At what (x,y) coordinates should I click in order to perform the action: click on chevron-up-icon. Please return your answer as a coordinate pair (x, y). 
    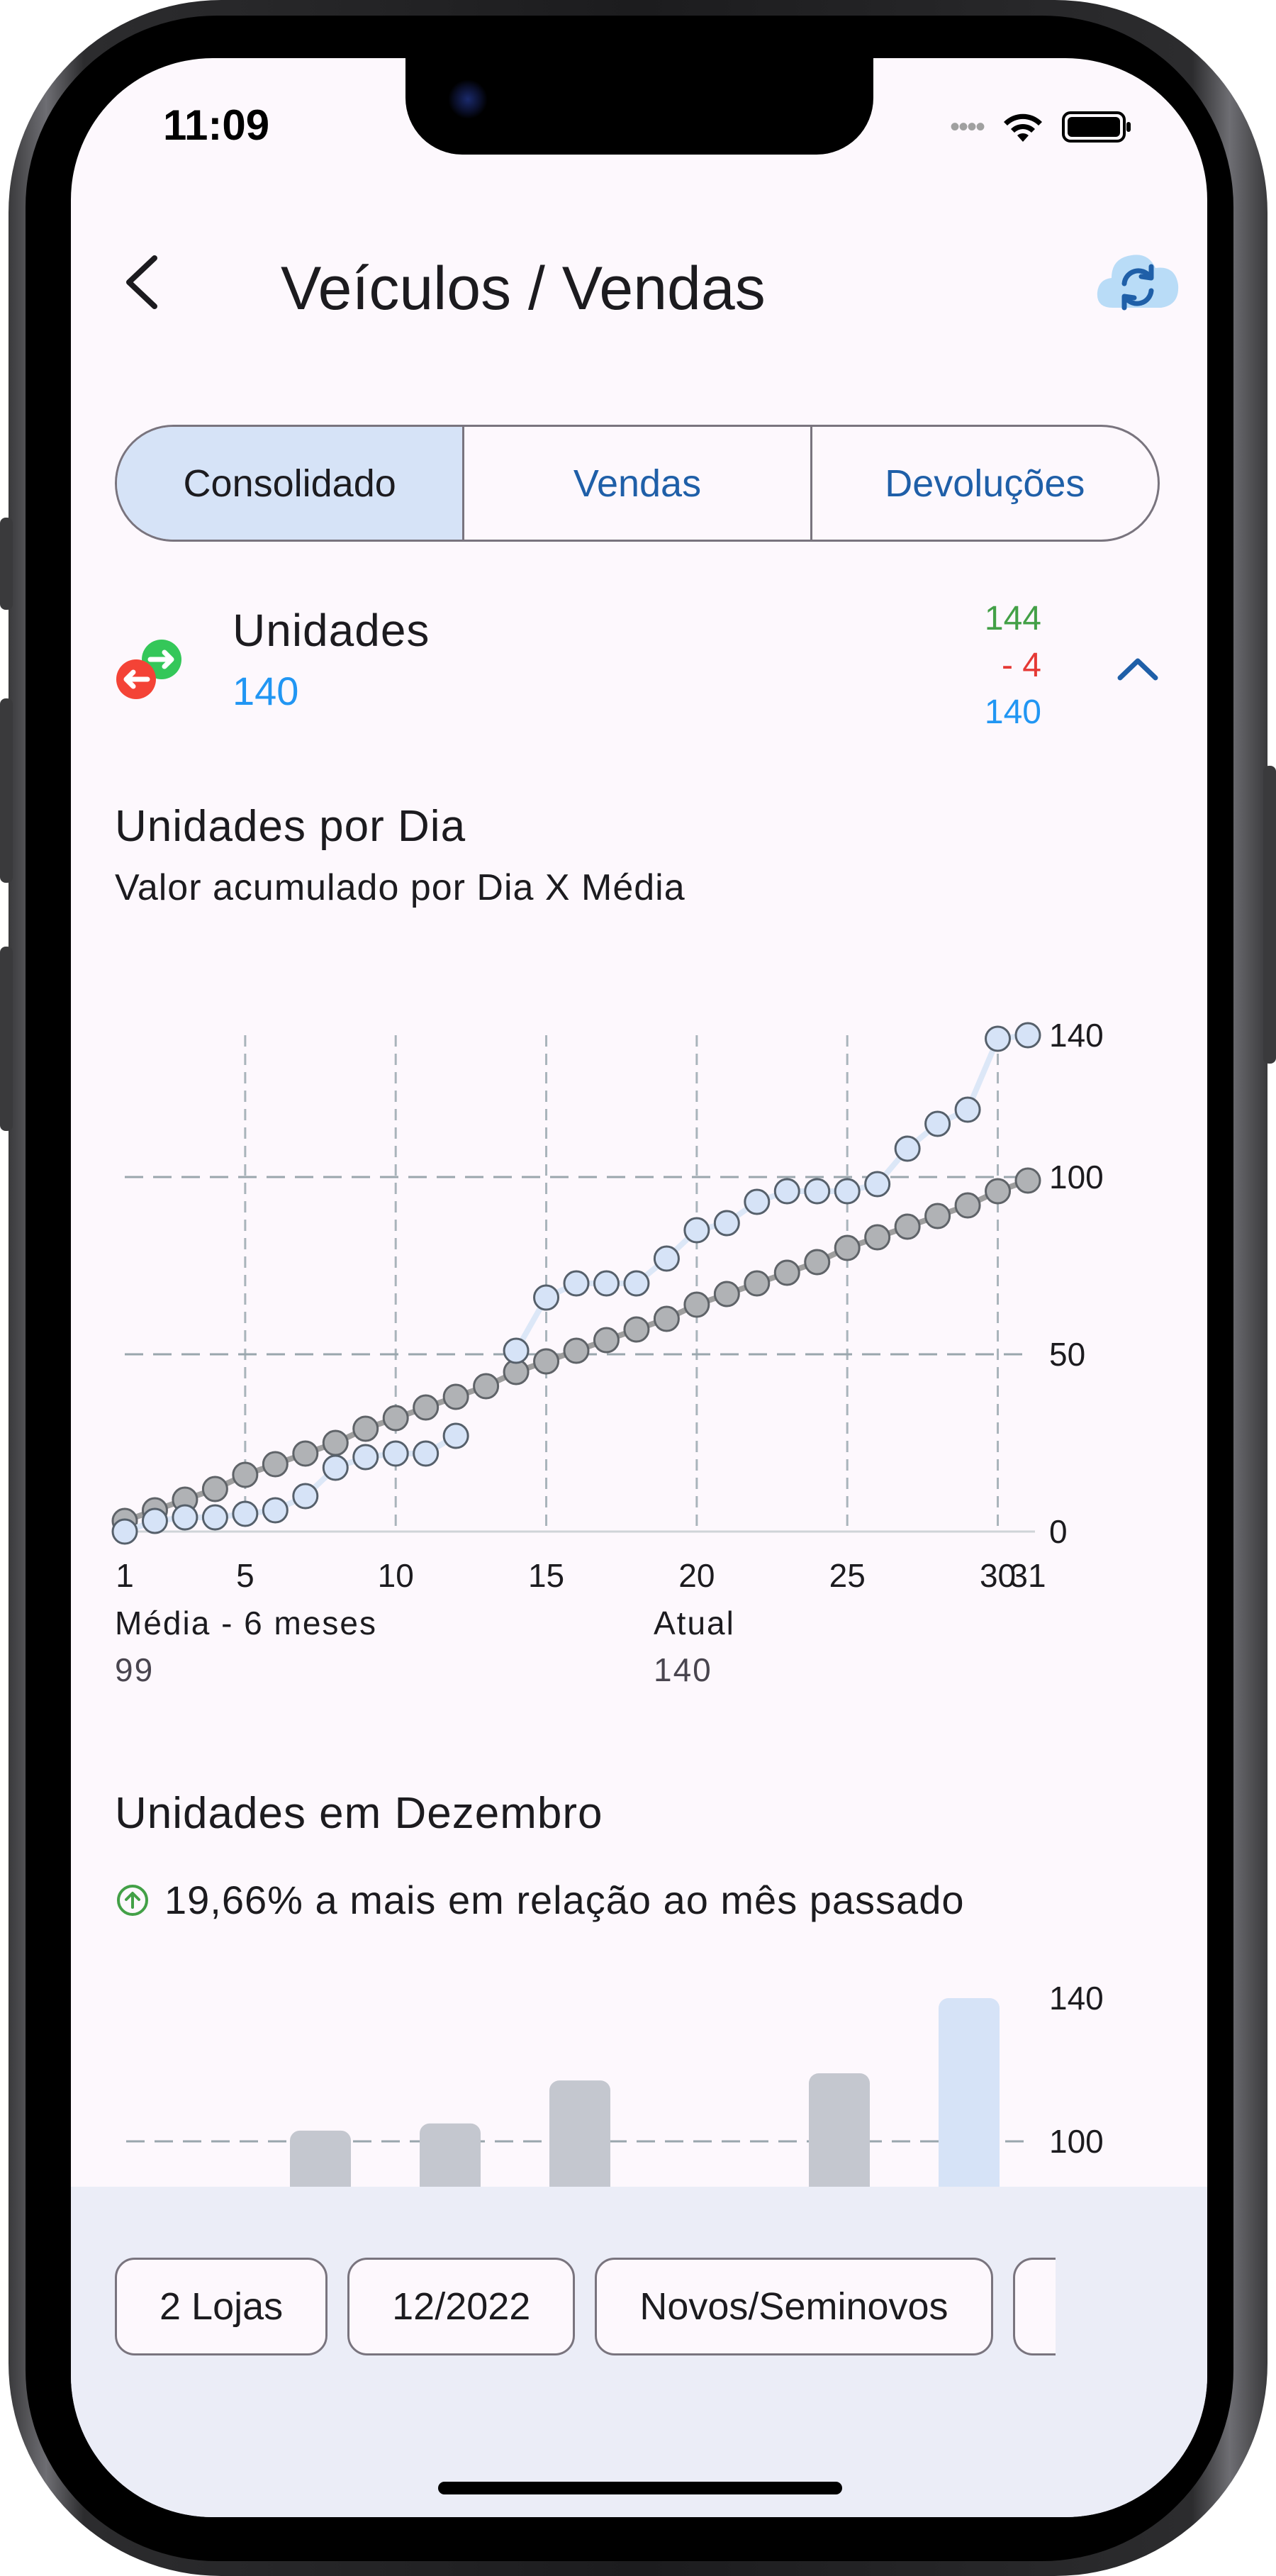
    Looking at the image, I should click on (1138, 668).